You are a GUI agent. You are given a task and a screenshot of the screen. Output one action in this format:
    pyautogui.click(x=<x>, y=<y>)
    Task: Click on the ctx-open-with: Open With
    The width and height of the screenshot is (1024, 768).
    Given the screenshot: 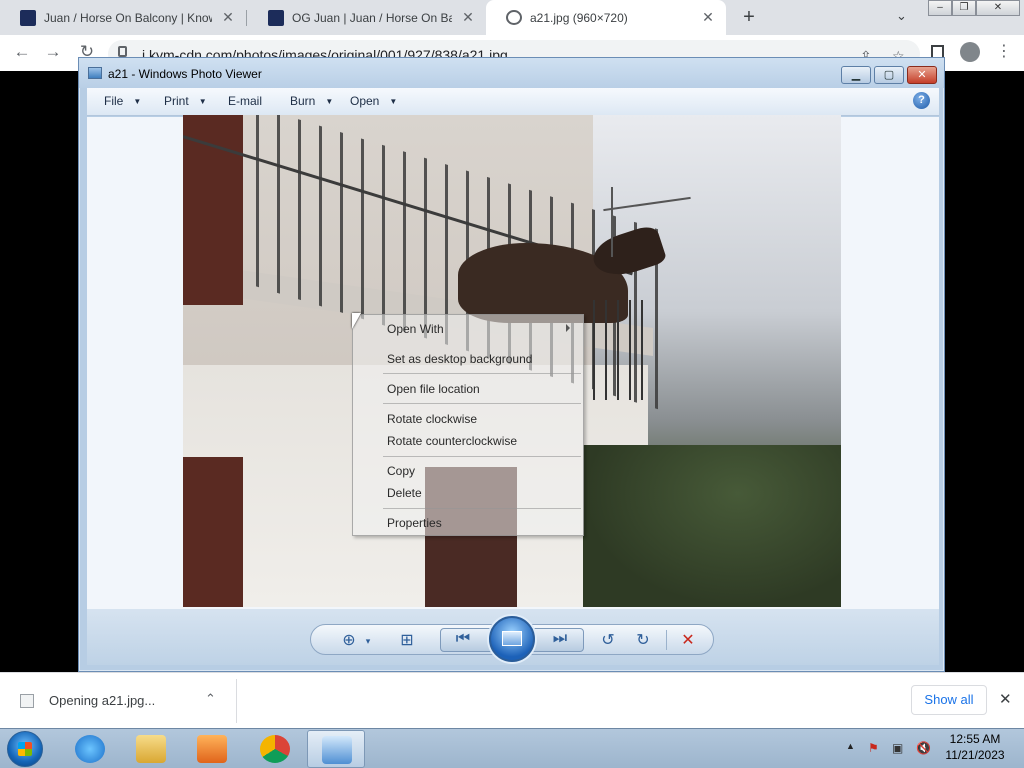 What is the action you would take?
    pyautogui.click(x=415, y=329)
    